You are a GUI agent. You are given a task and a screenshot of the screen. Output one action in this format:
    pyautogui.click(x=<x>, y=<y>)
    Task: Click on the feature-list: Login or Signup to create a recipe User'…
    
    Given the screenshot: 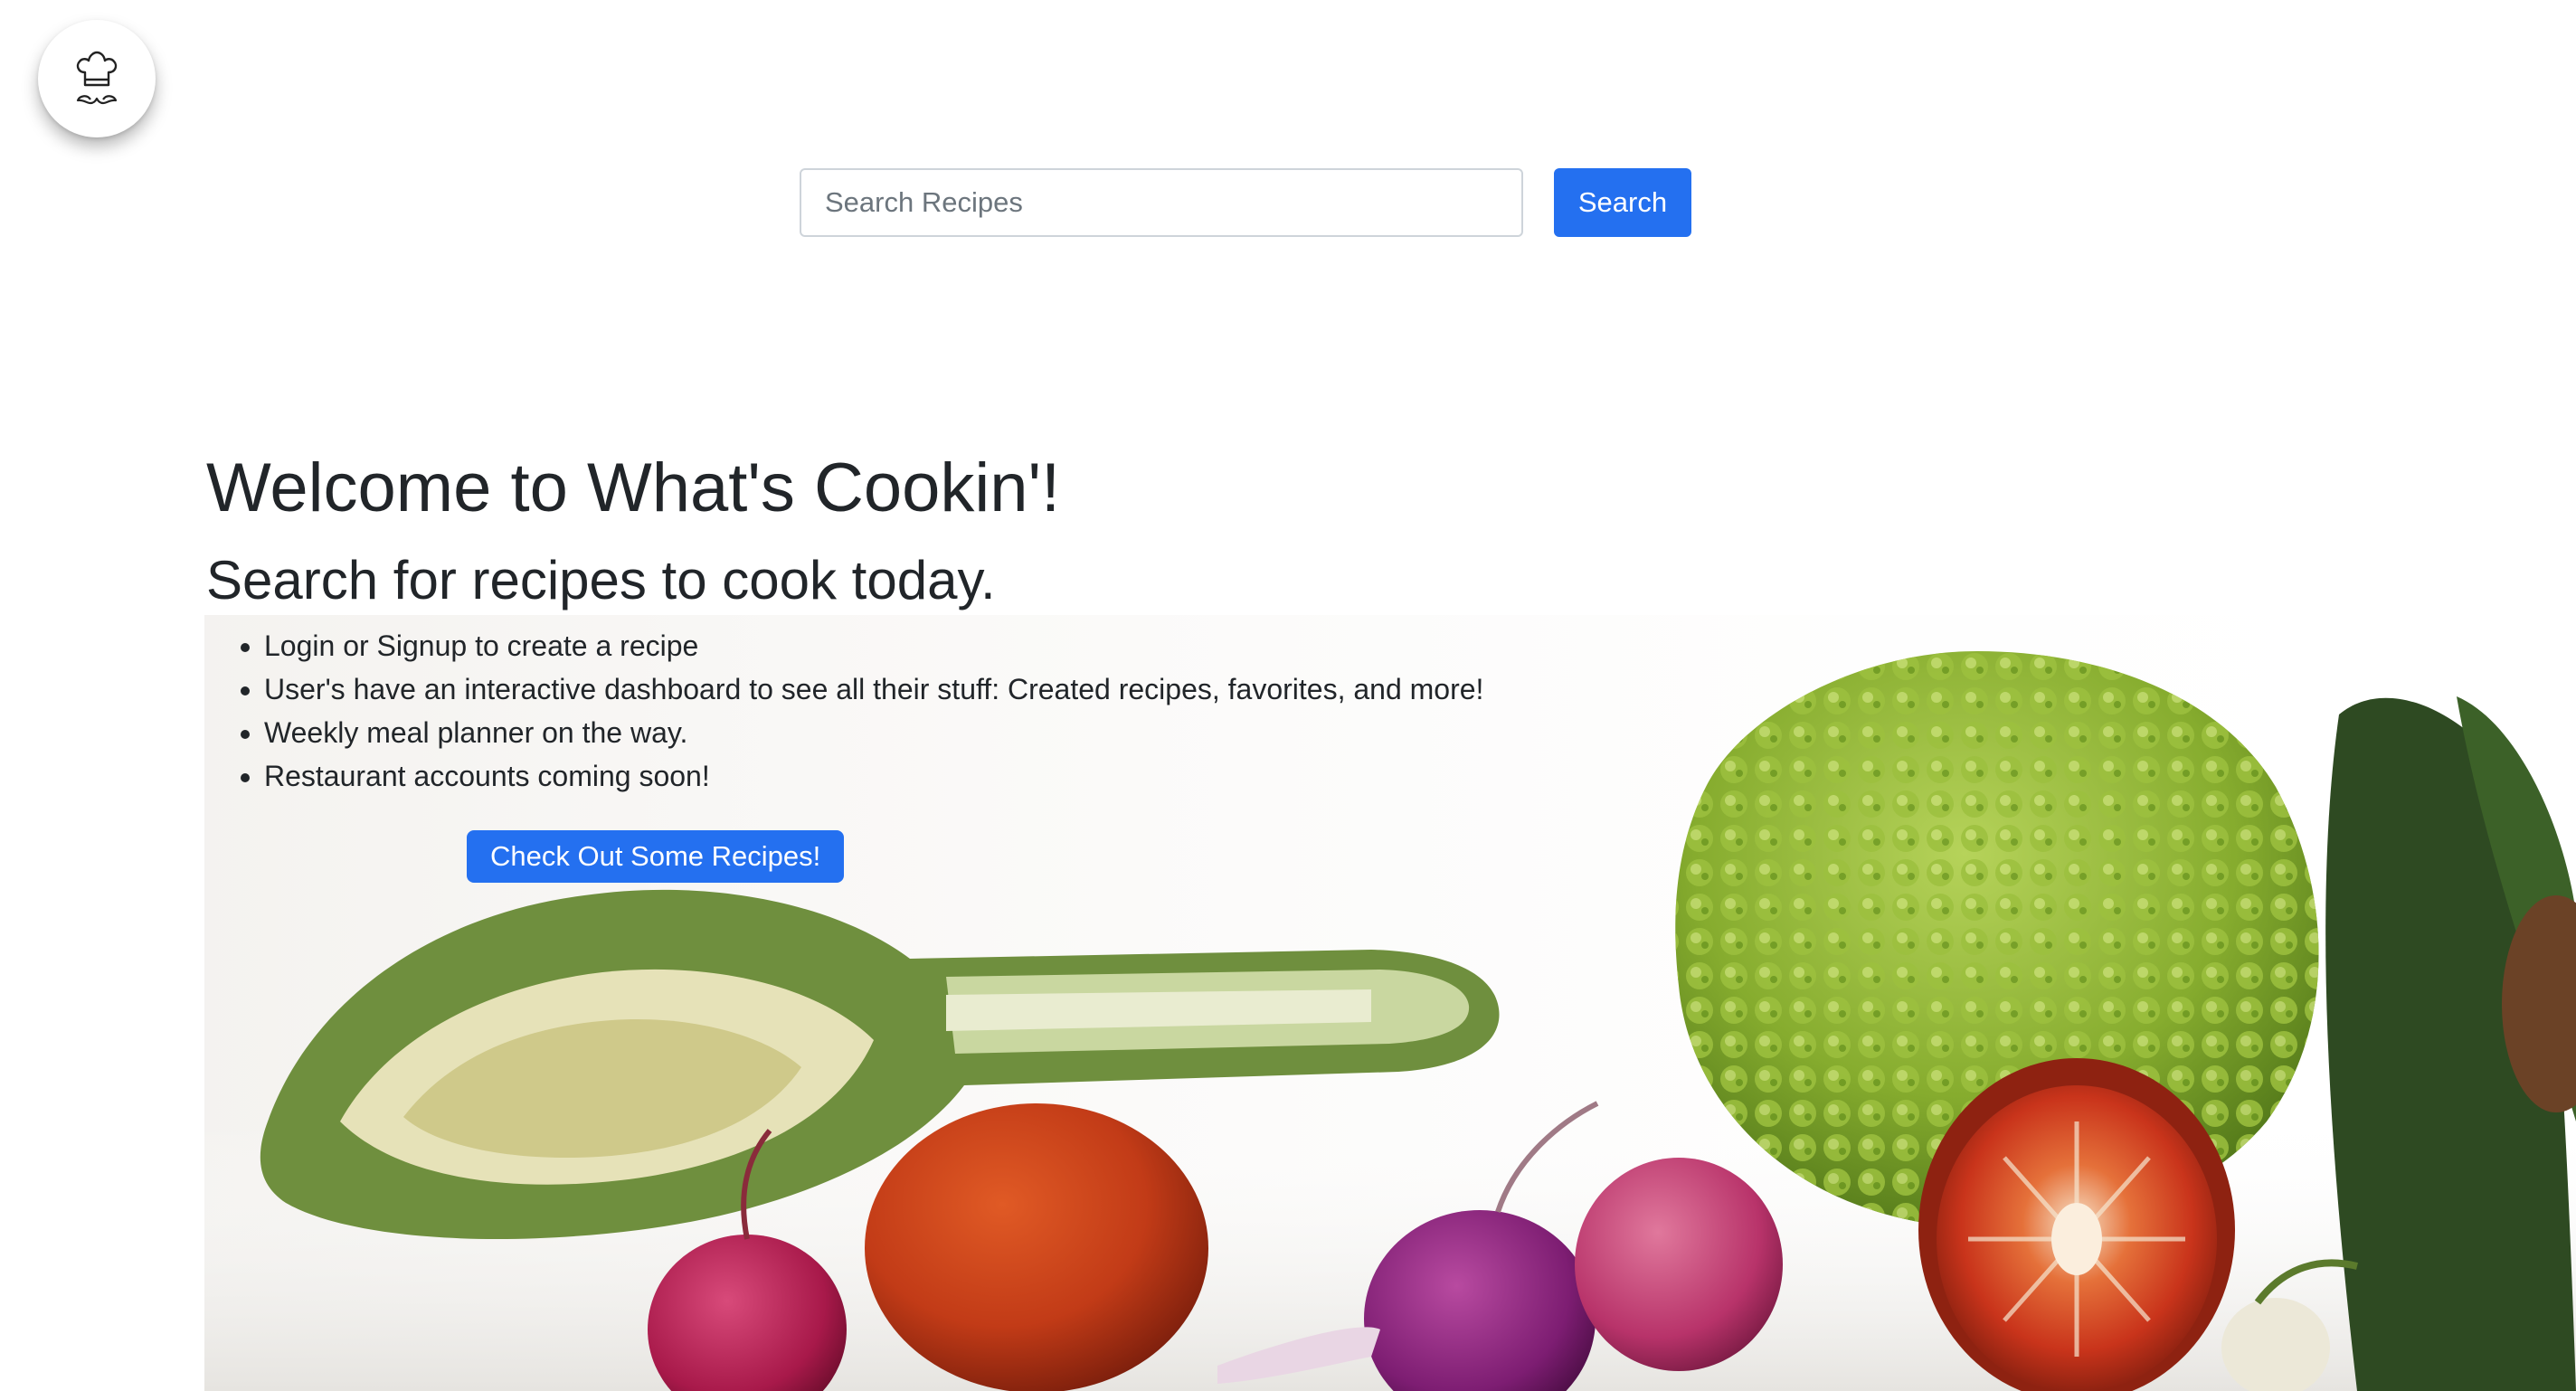 What is the action you would take?
    pyautogui.click(x=929, y=711)
    